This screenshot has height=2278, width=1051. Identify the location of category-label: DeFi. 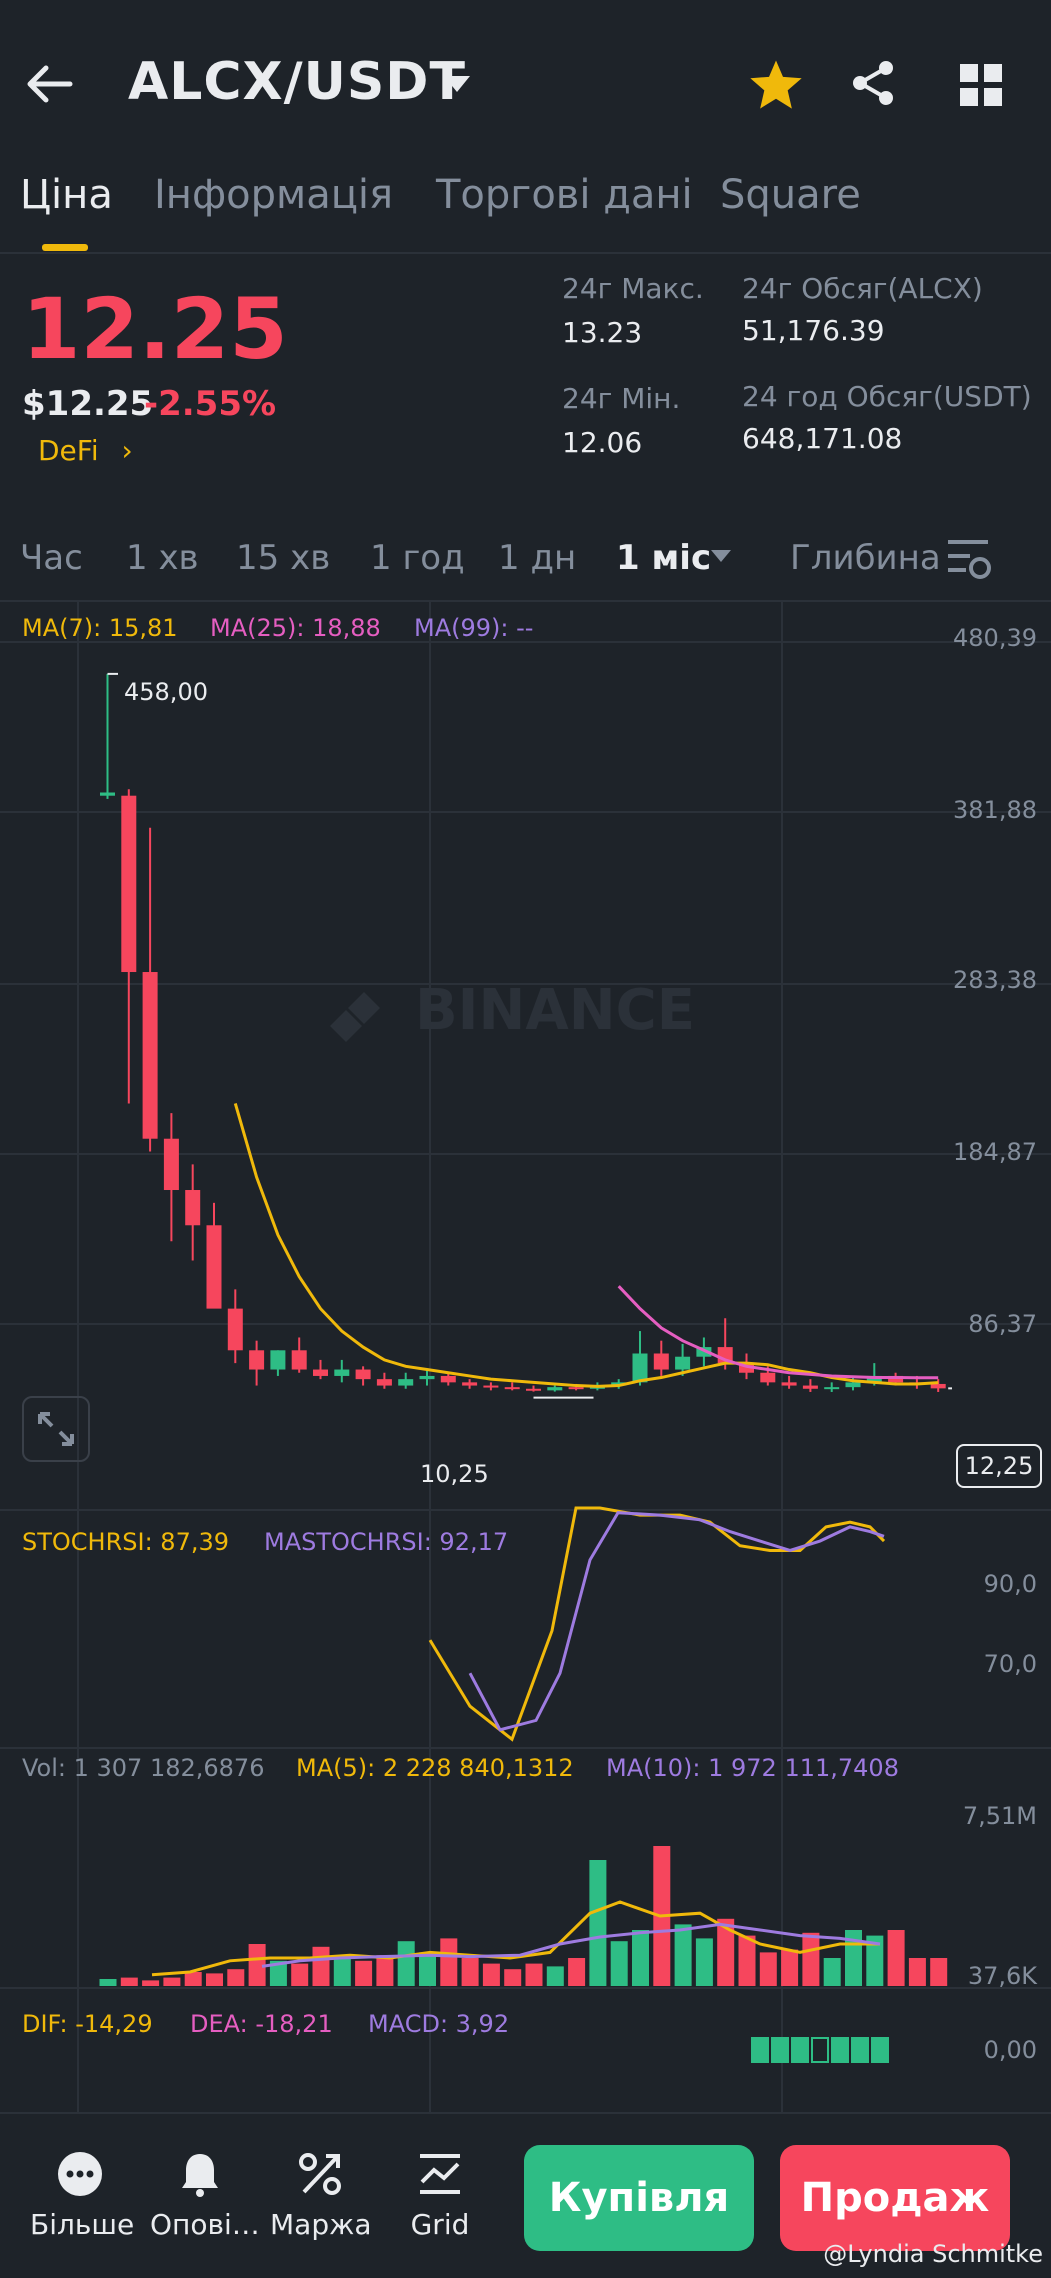
(68, 450).